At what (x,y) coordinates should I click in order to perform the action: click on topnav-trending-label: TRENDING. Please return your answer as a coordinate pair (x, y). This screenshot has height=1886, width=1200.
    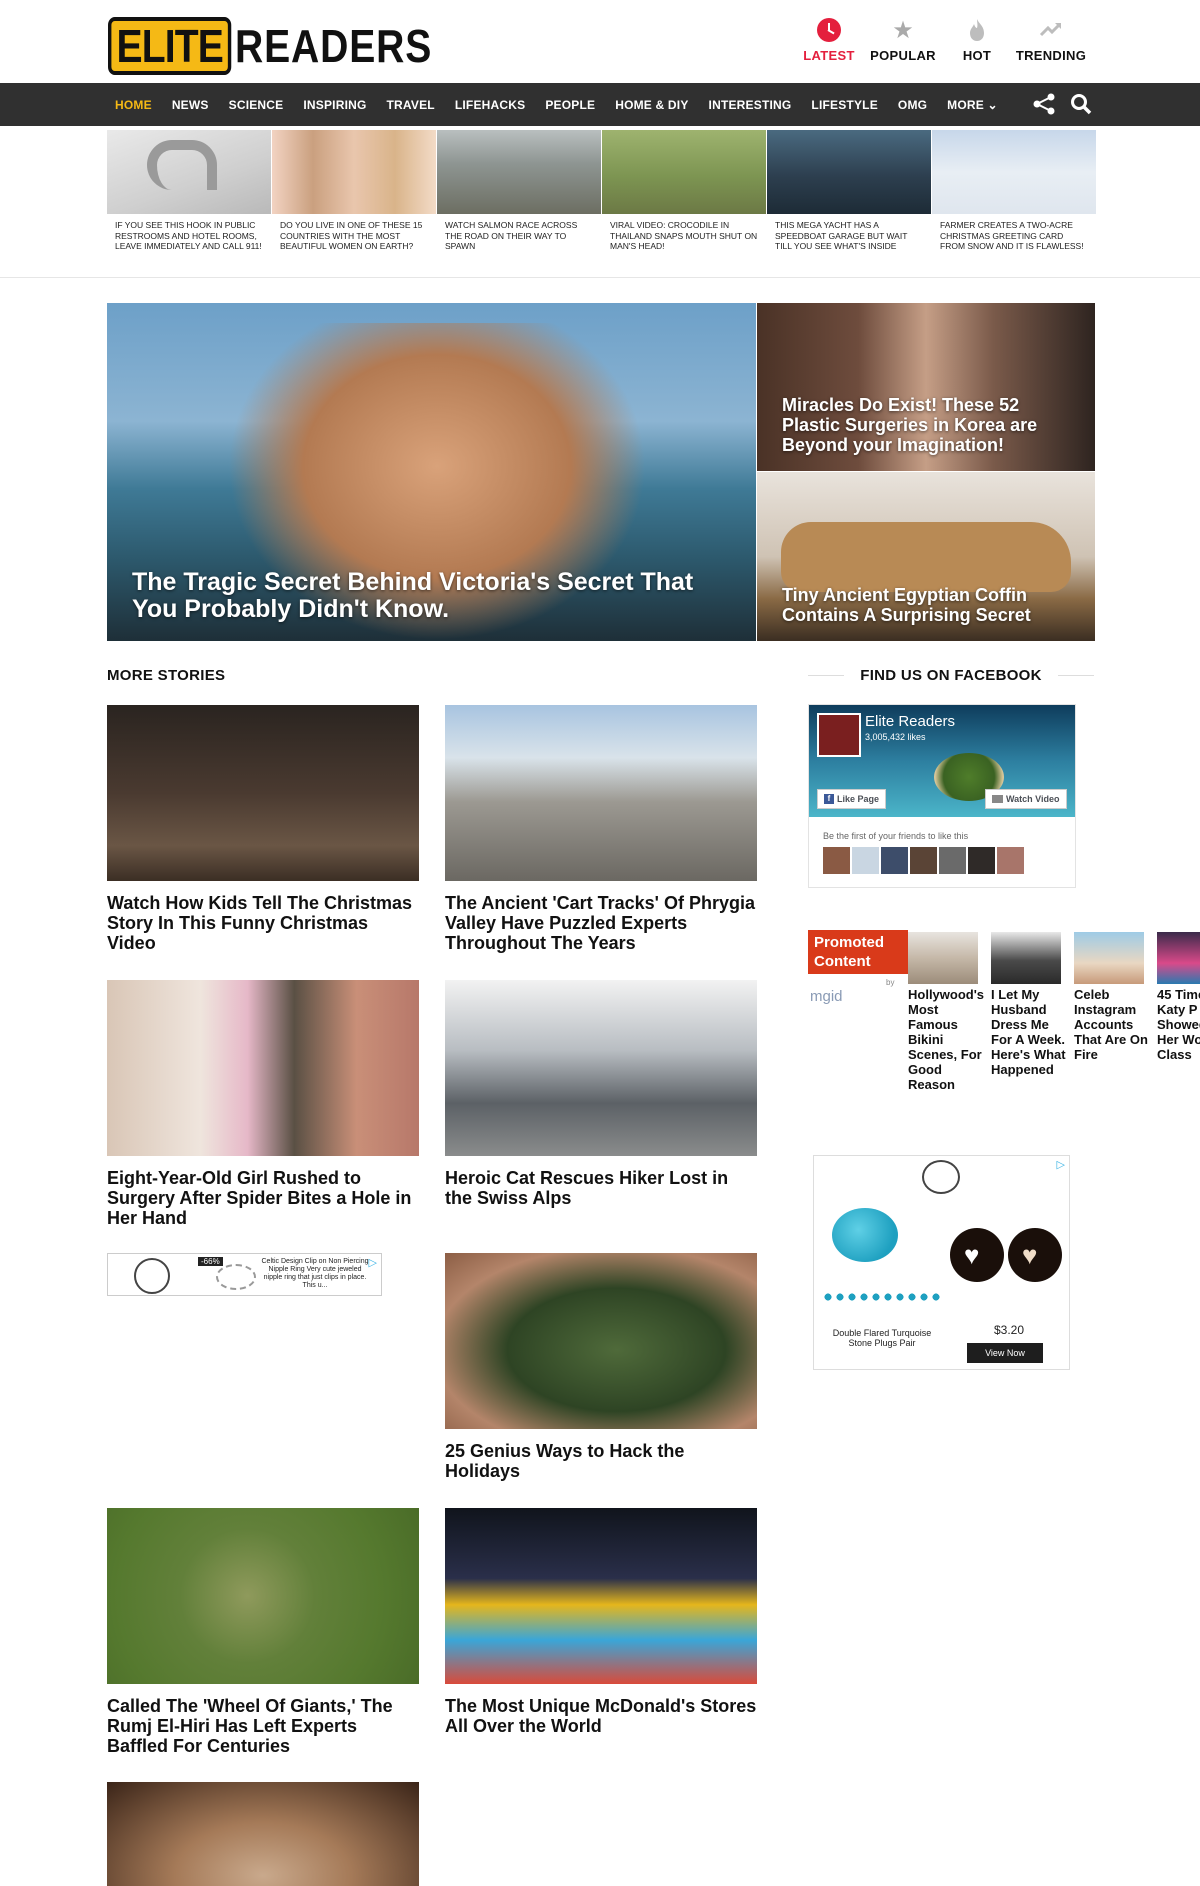
    Looking at the image, I should click on (1051, 55).